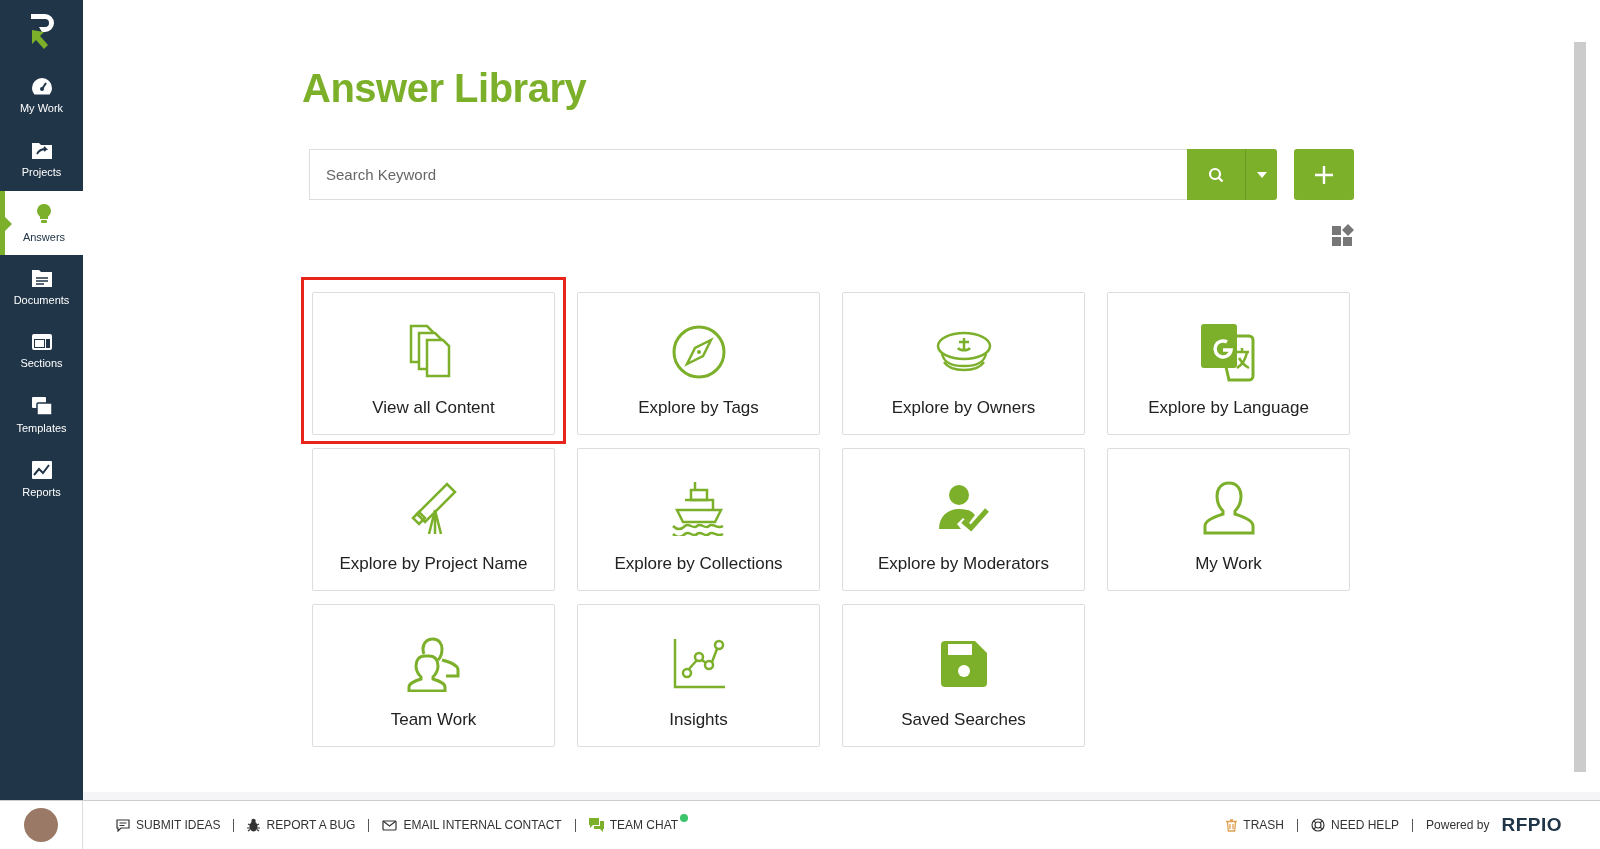 This screenshot has width=1600, height=849. Describe the element at coordinates (1232, 825) in the screenshot. I see `trash-icon` at that location.